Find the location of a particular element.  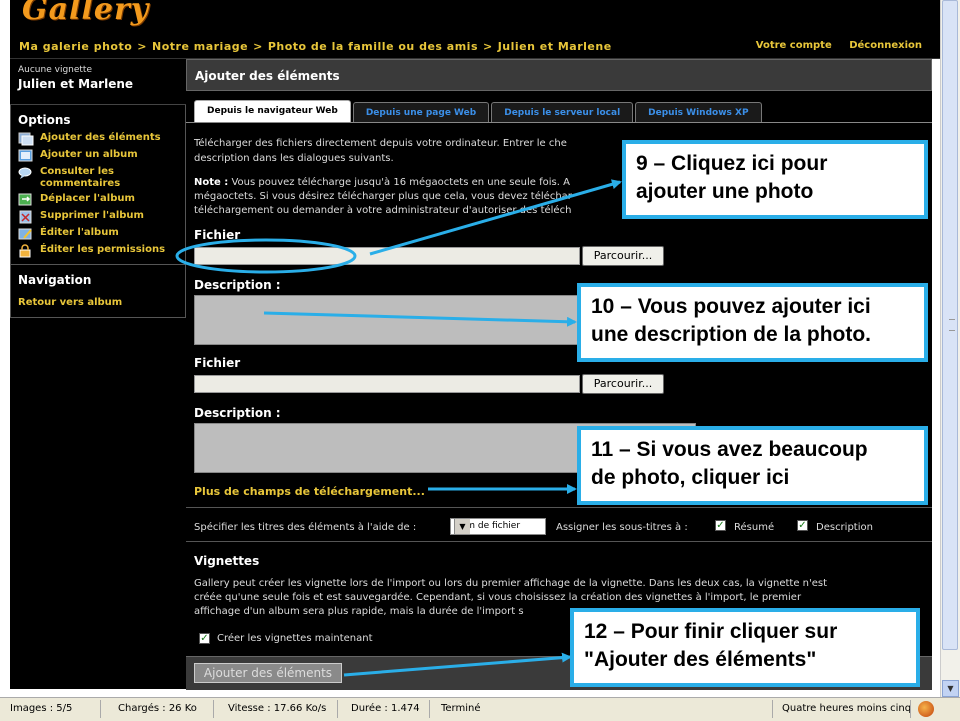

callout-text-line: "Ajouter des éléments" is located at coordinates (700, 659).